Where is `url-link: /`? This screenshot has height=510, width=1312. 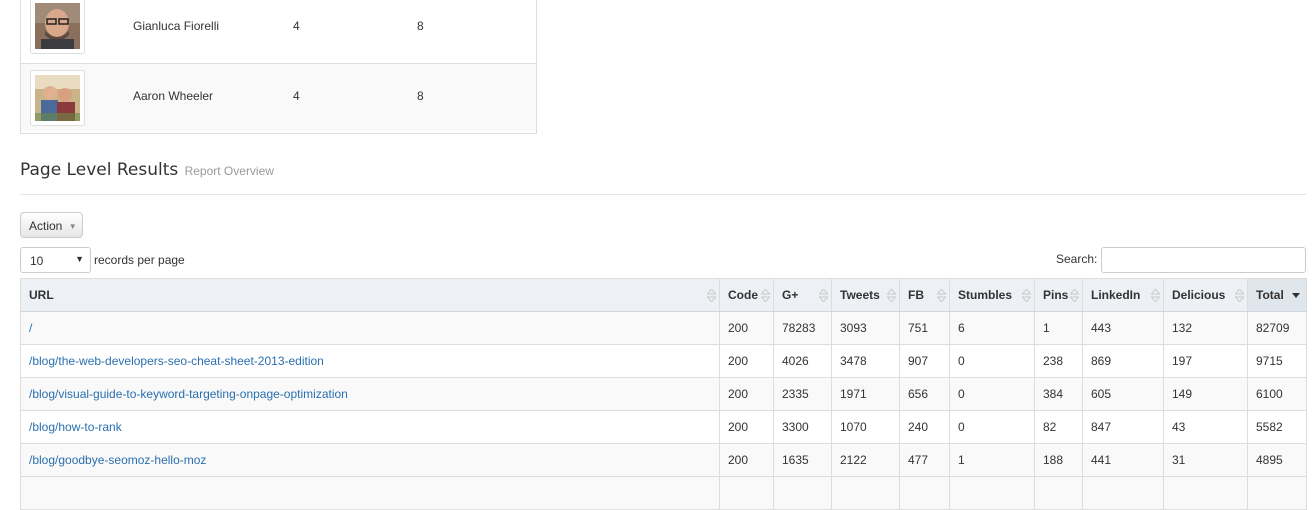 url-link: / is located at coordinates (370, 328).